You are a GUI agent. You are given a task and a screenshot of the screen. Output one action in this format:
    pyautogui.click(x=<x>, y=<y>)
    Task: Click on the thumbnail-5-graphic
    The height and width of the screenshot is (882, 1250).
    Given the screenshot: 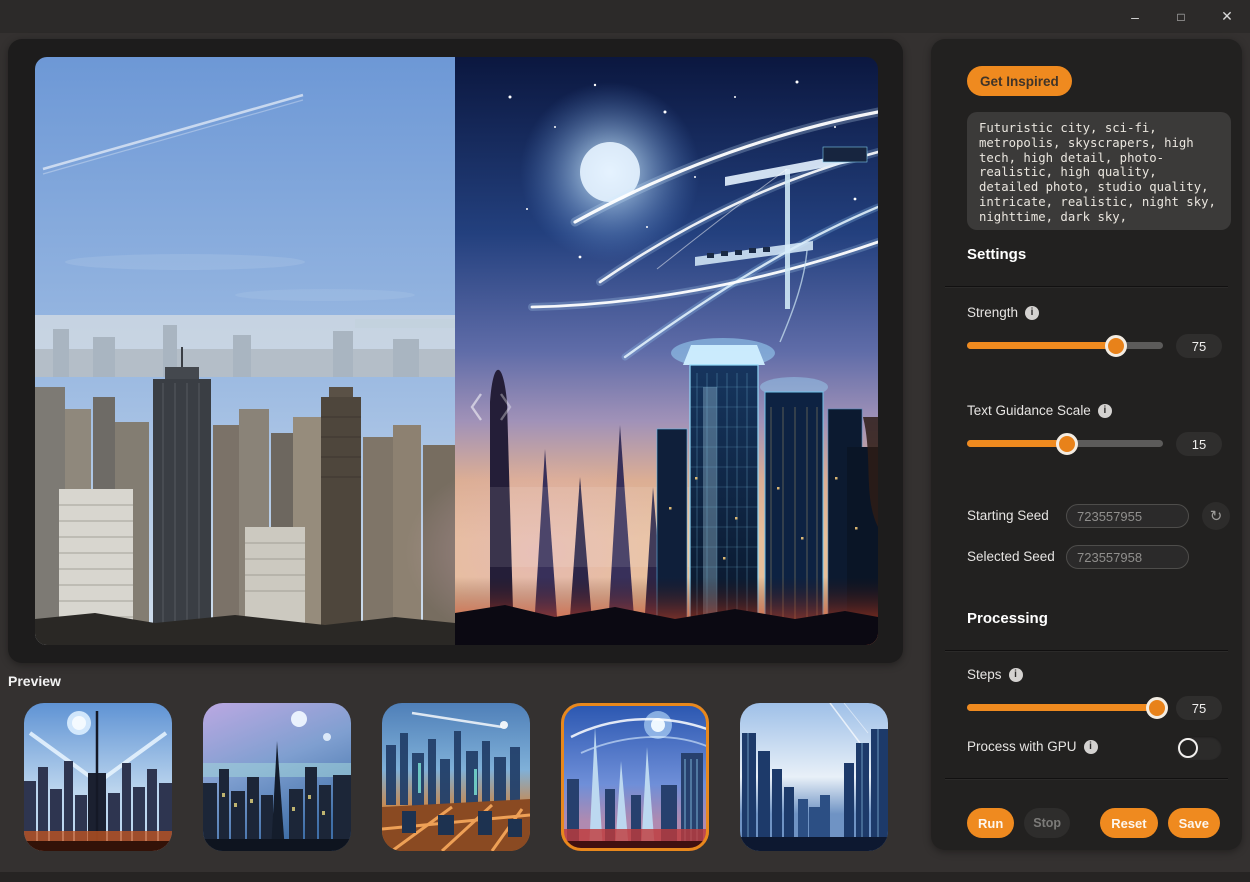 What is the action you would take?
    pyautogui.click(x=814, y=777)
    